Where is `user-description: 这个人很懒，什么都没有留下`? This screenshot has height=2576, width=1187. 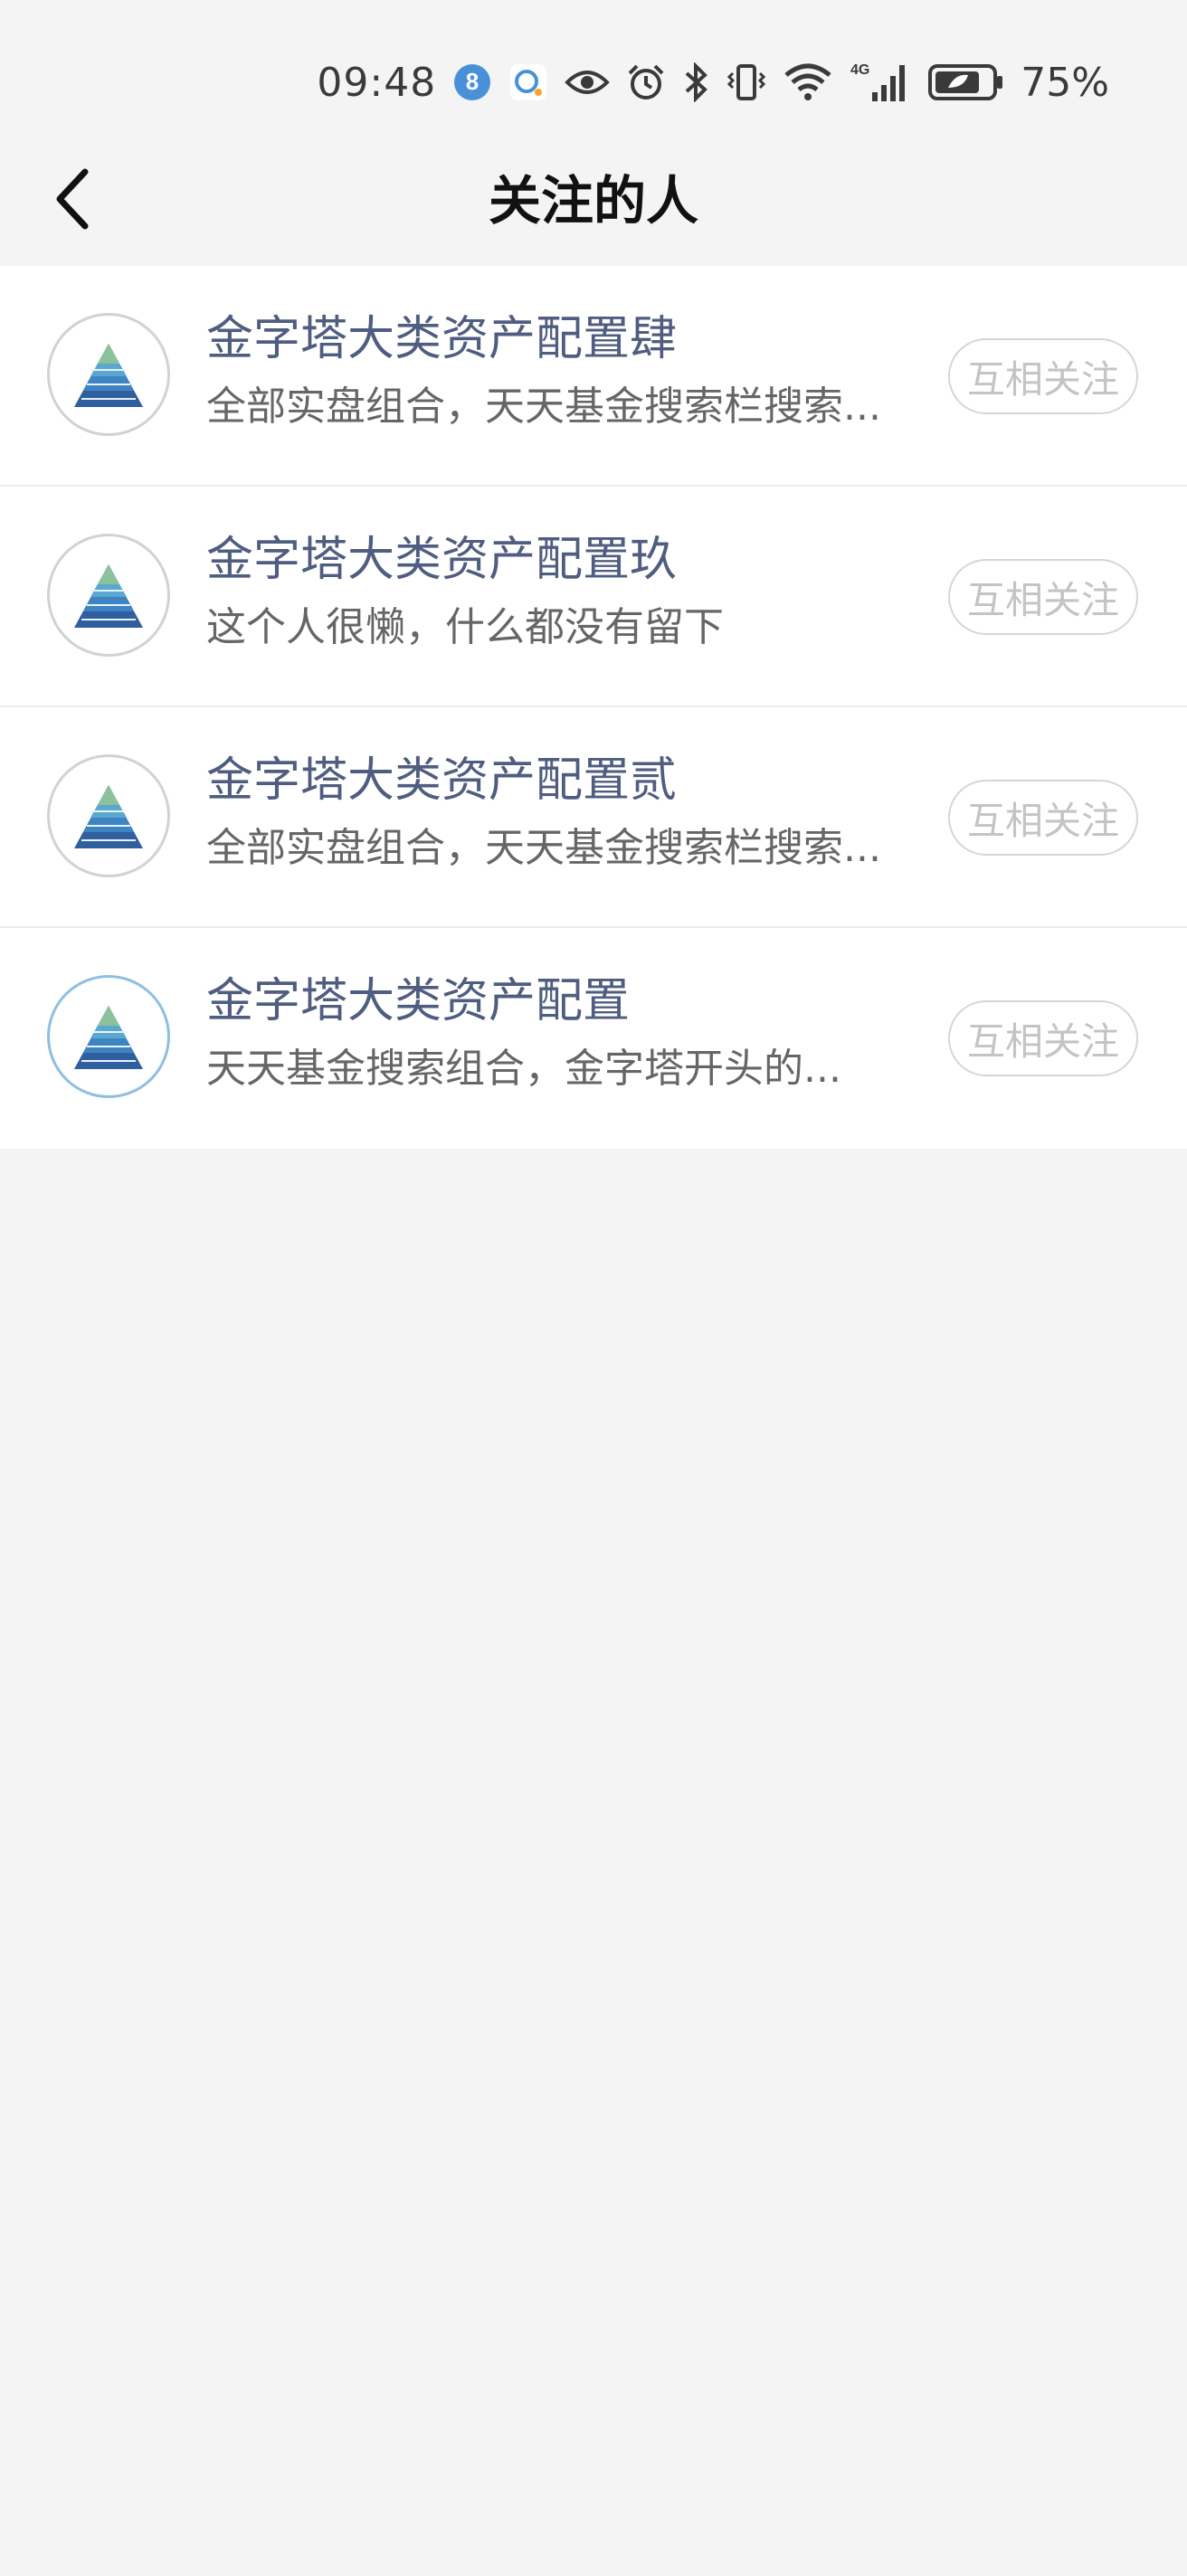
user-description: 这个人很懒，什么都没有留下 is located at coordinates (465, 627).